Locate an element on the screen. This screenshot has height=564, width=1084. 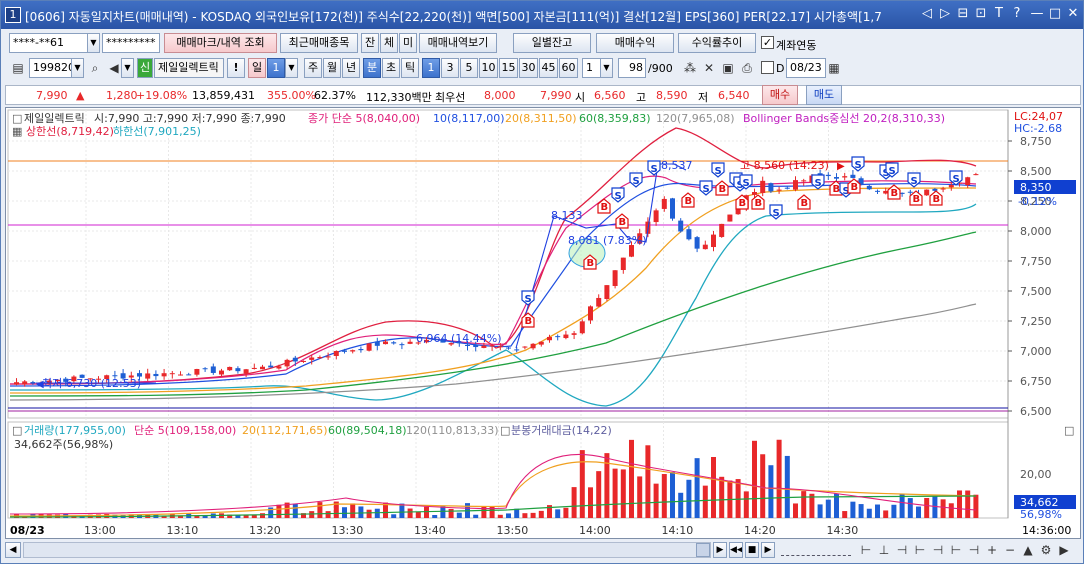
indicator-icon: ✕ is located at coordinates (709, 68).